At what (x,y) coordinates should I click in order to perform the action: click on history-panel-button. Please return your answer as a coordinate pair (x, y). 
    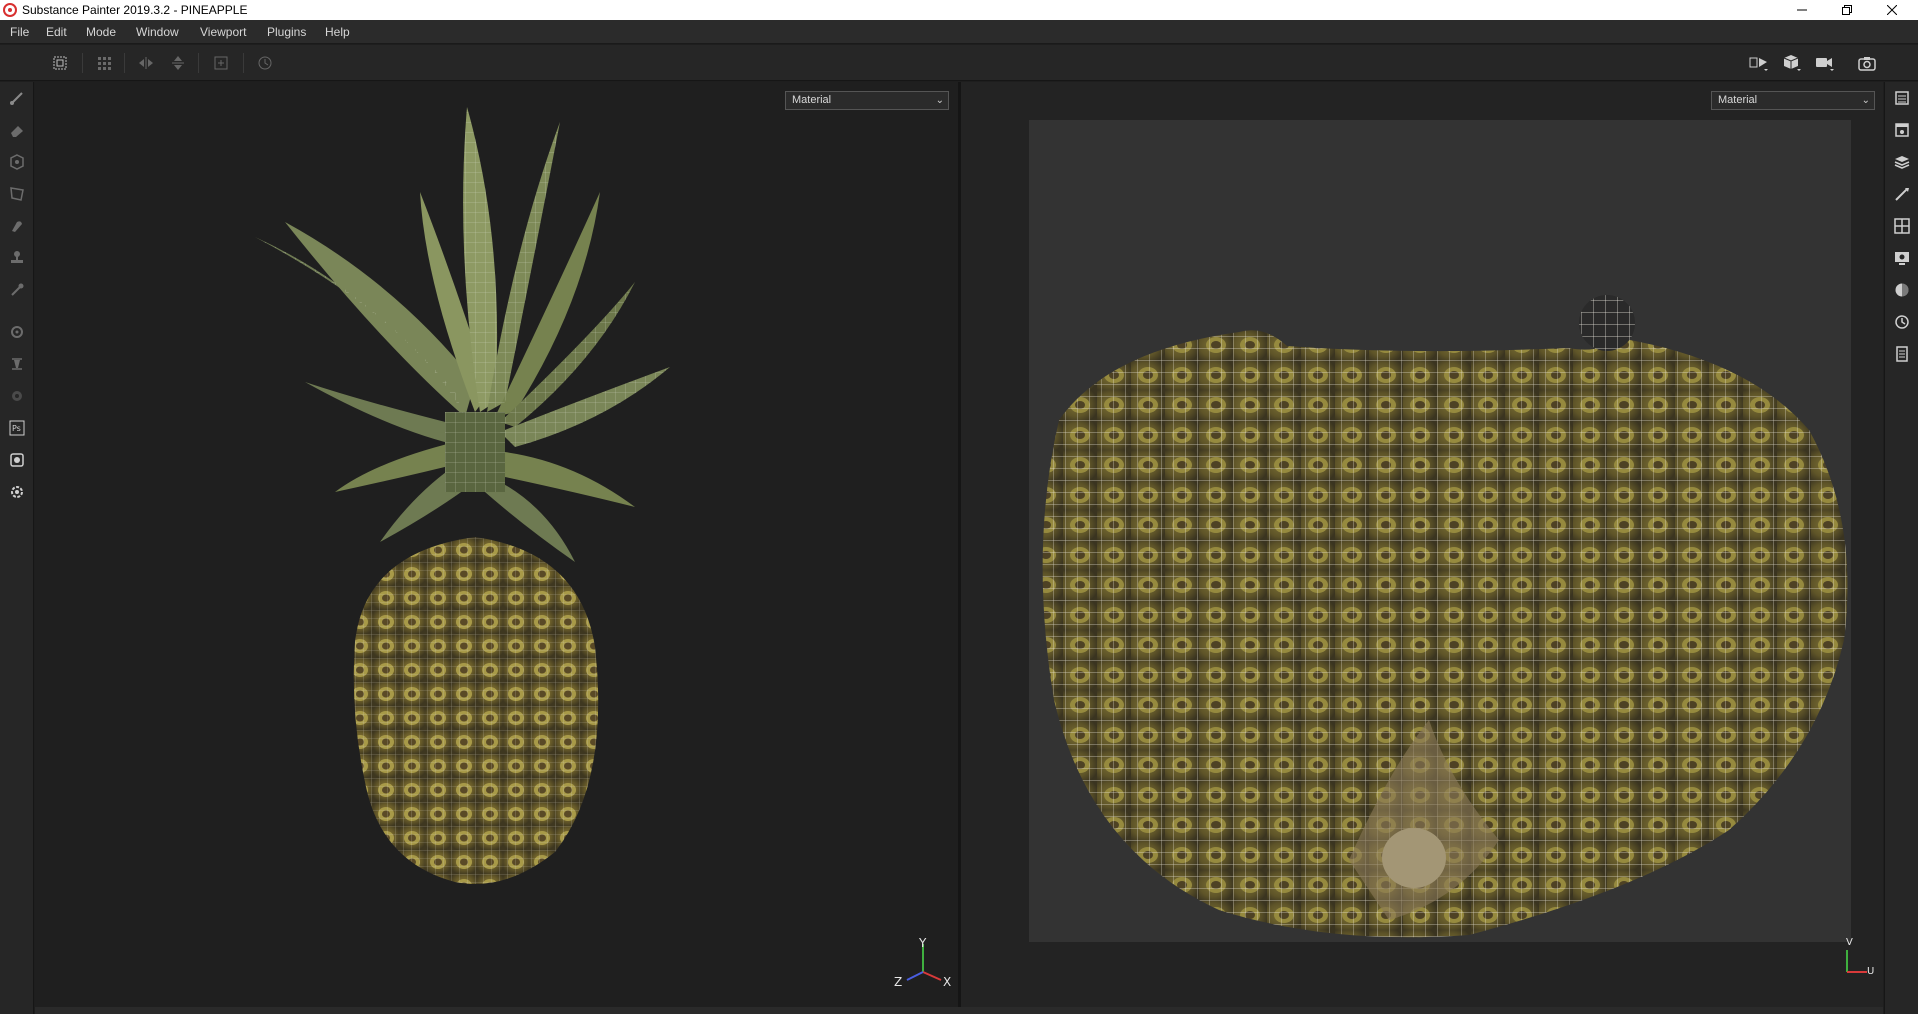
    Looking at the image, I should click on (1902, 322).